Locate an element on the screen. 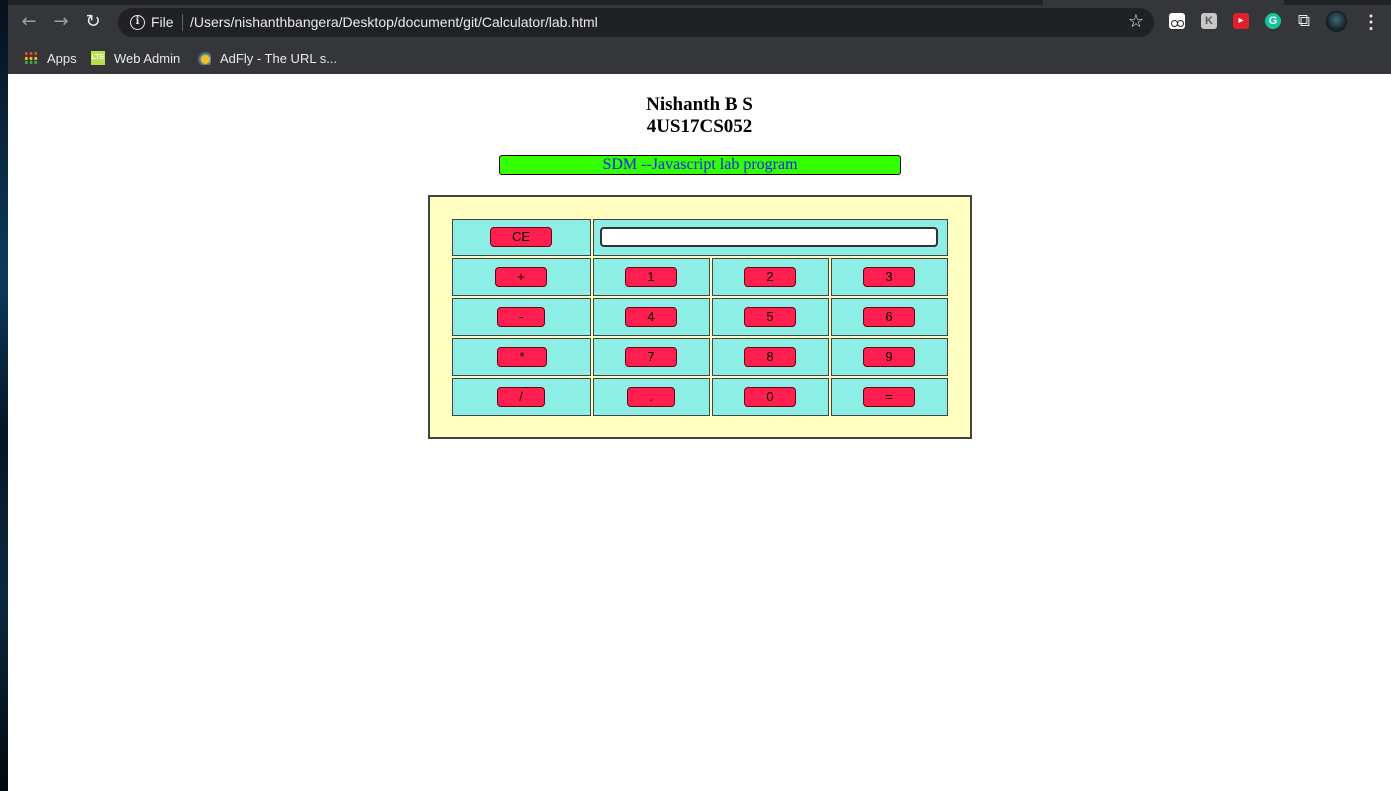 The width and height of the screenshot is (1391, 791). clear-cell: CE is located at coordinates (521, 237).